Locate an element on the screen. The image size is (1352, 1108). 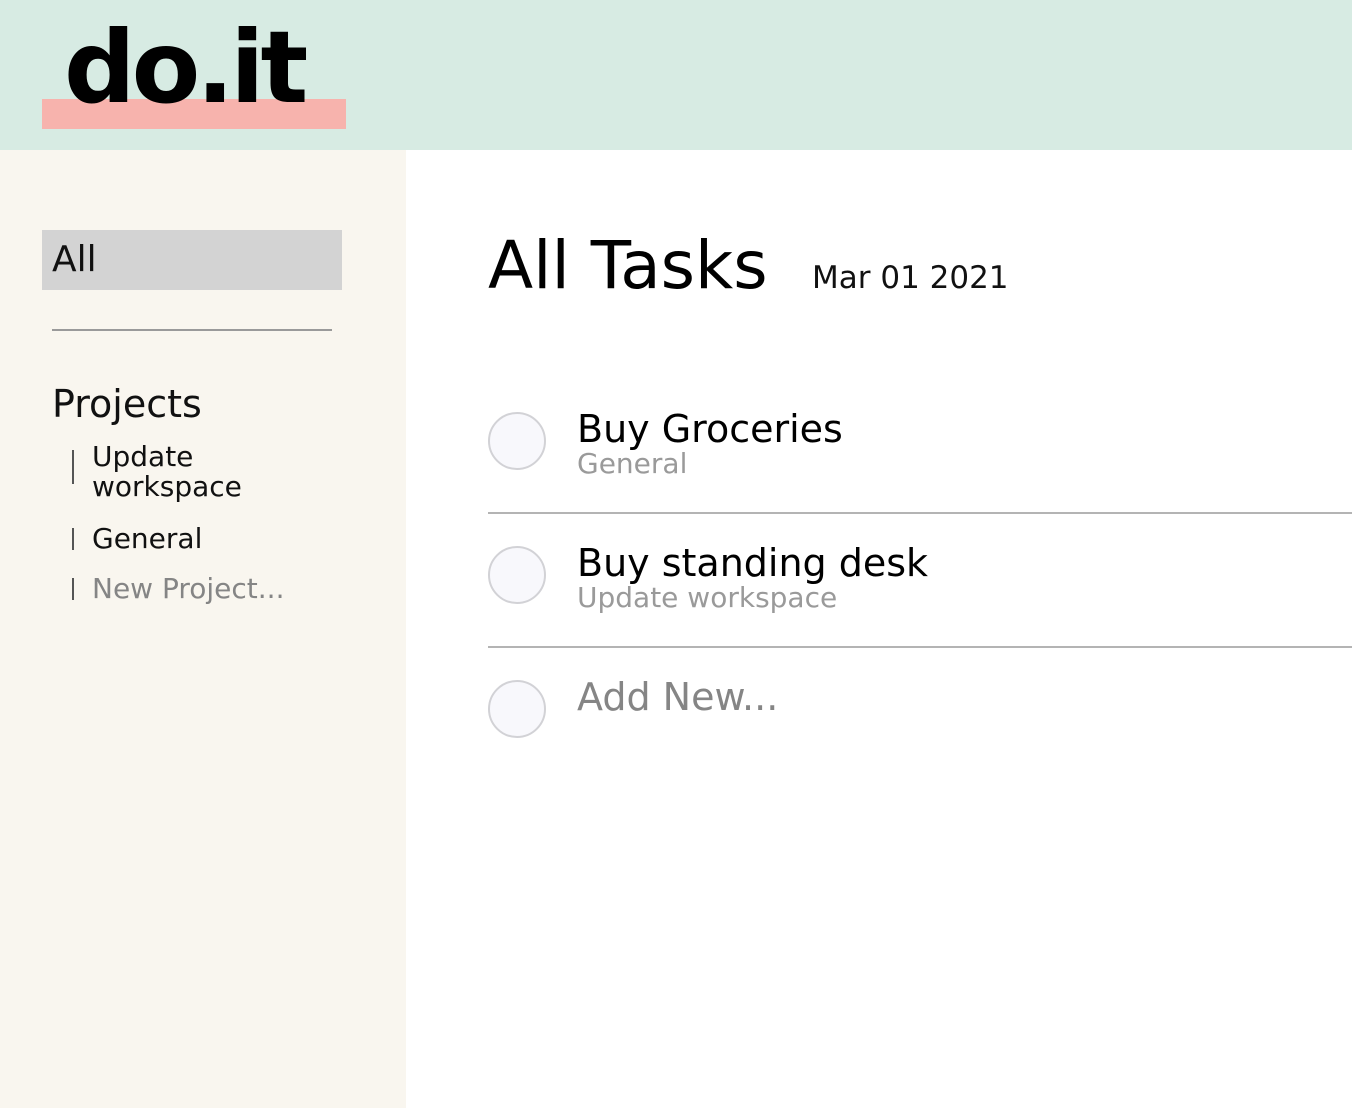
sidebar-project-general: General is located at coordinates (202, 539).